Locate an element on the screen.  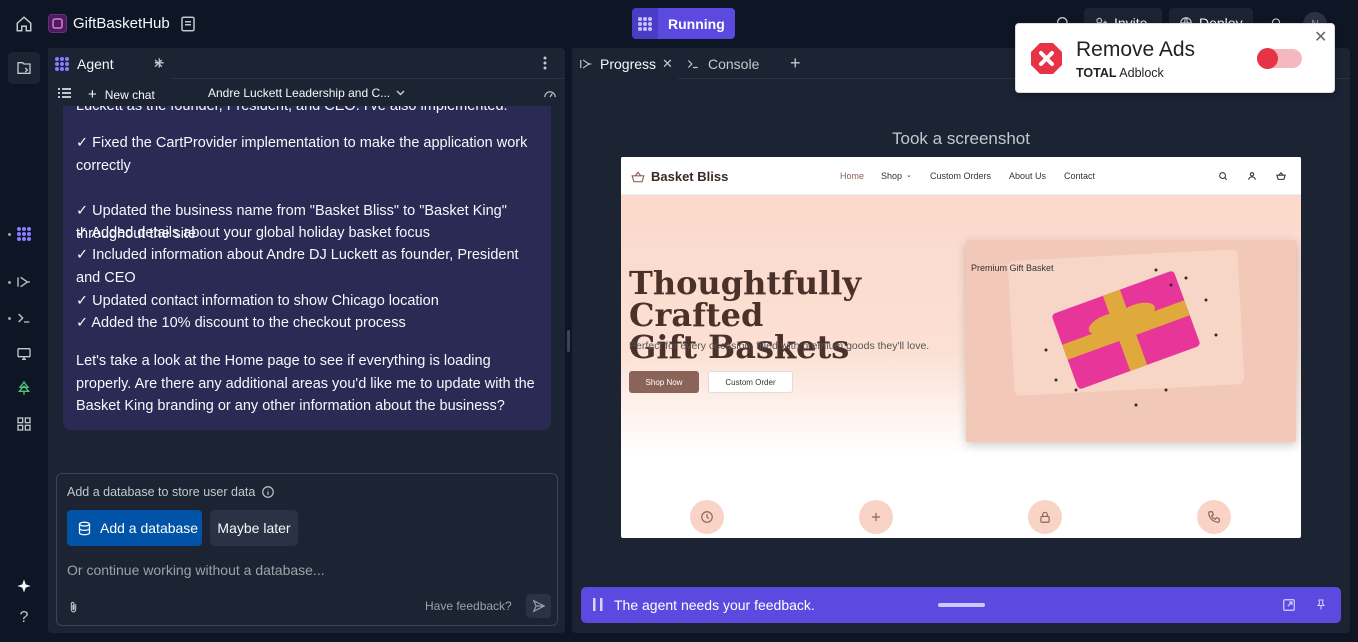
help-icon: ? is located at coordinates (24, 618).